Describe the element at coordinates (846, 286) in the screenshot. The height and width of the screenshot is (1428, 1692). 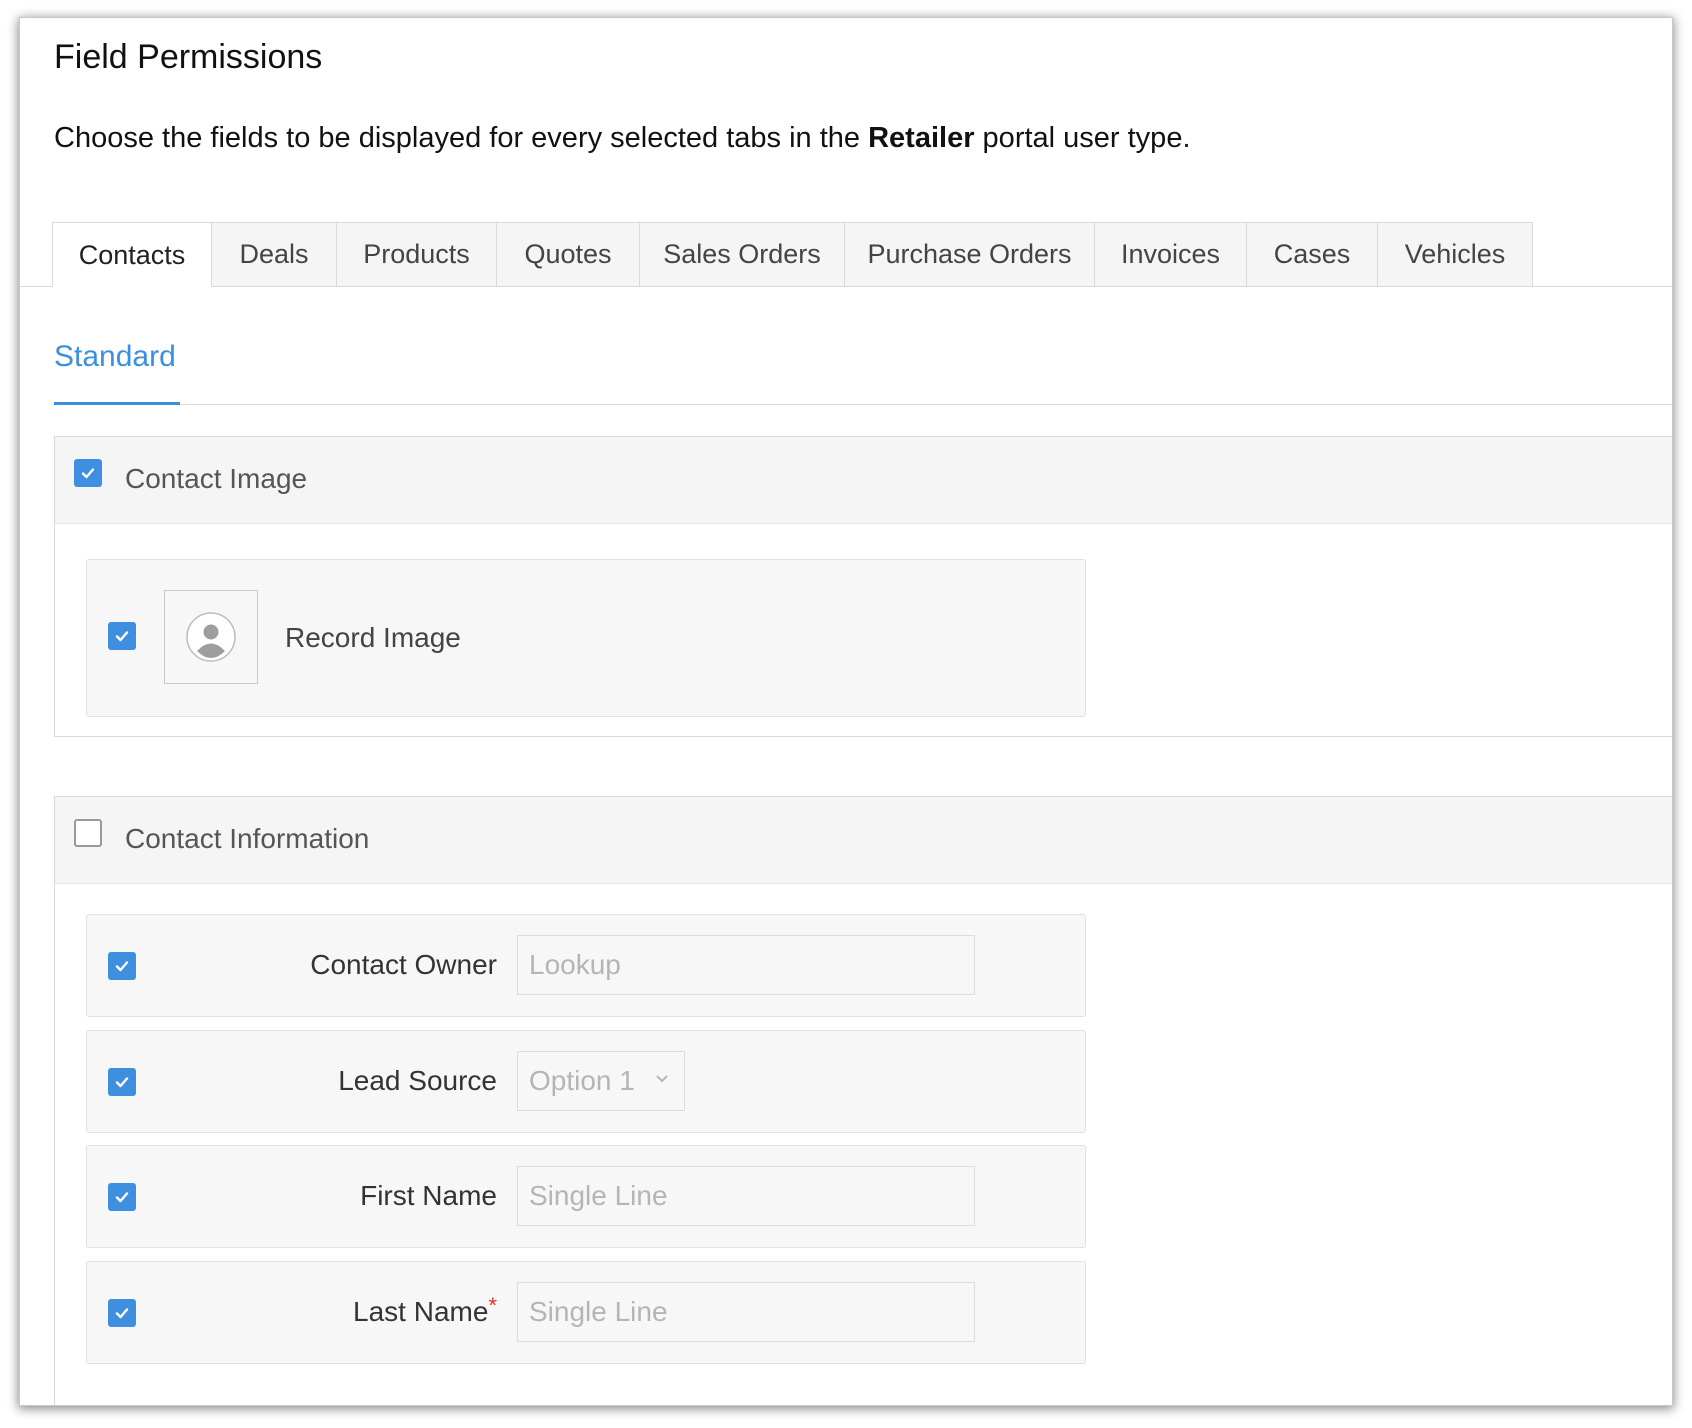
I see `tabs-divider` at that location.